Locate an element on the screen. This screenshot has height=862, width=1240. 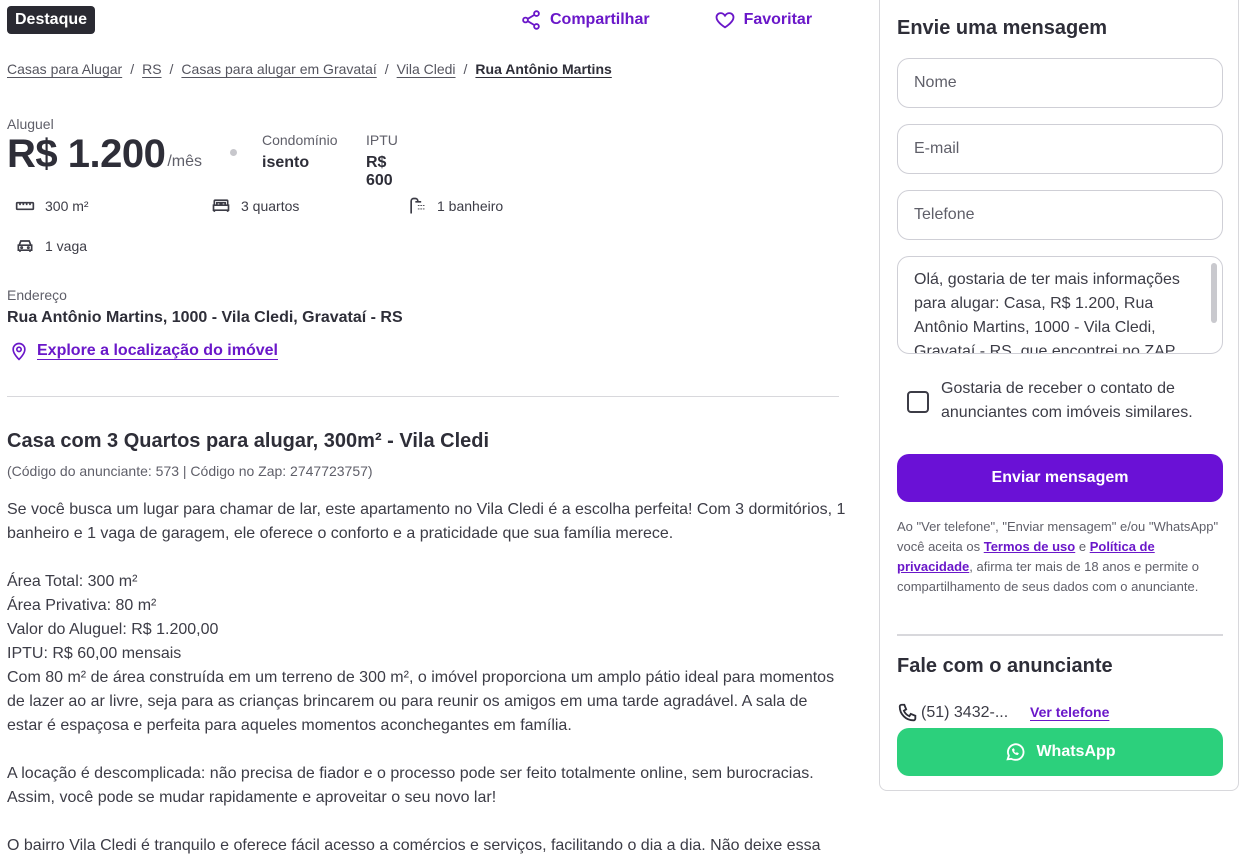
form-title: Envie uma mensagem is located at coordinates (1002, 28).